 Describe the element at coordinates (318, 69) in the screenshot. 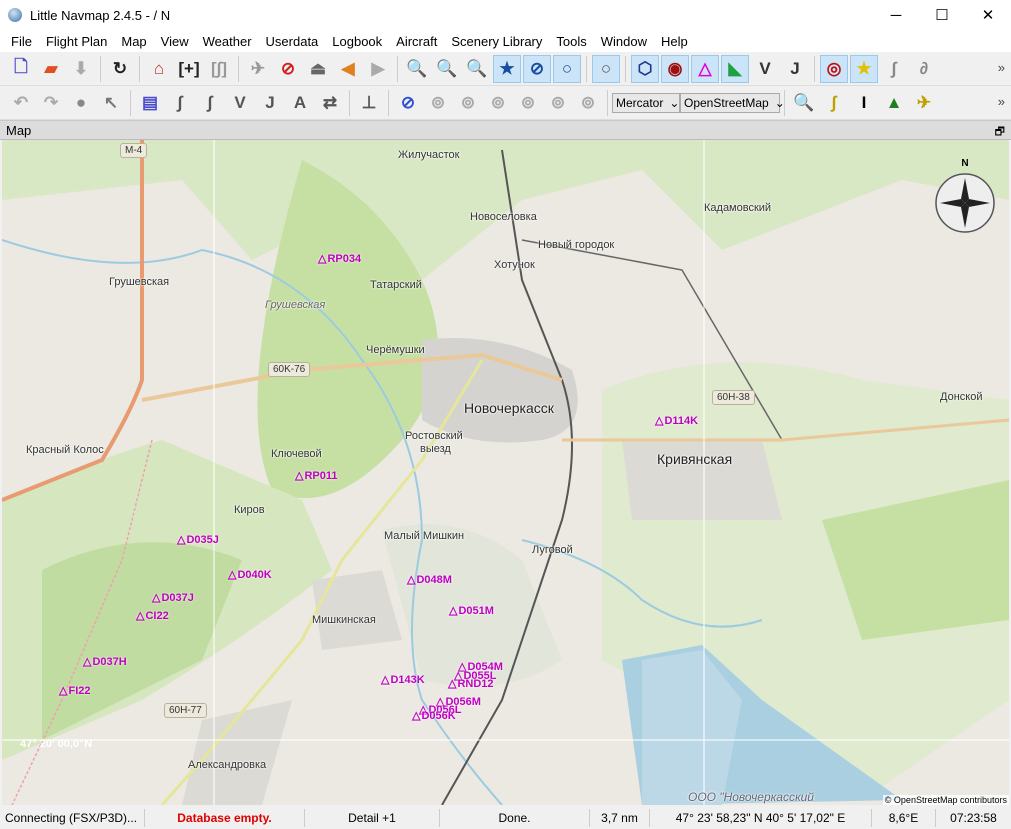

I see `erase-trail-button: ⏏` at that location.